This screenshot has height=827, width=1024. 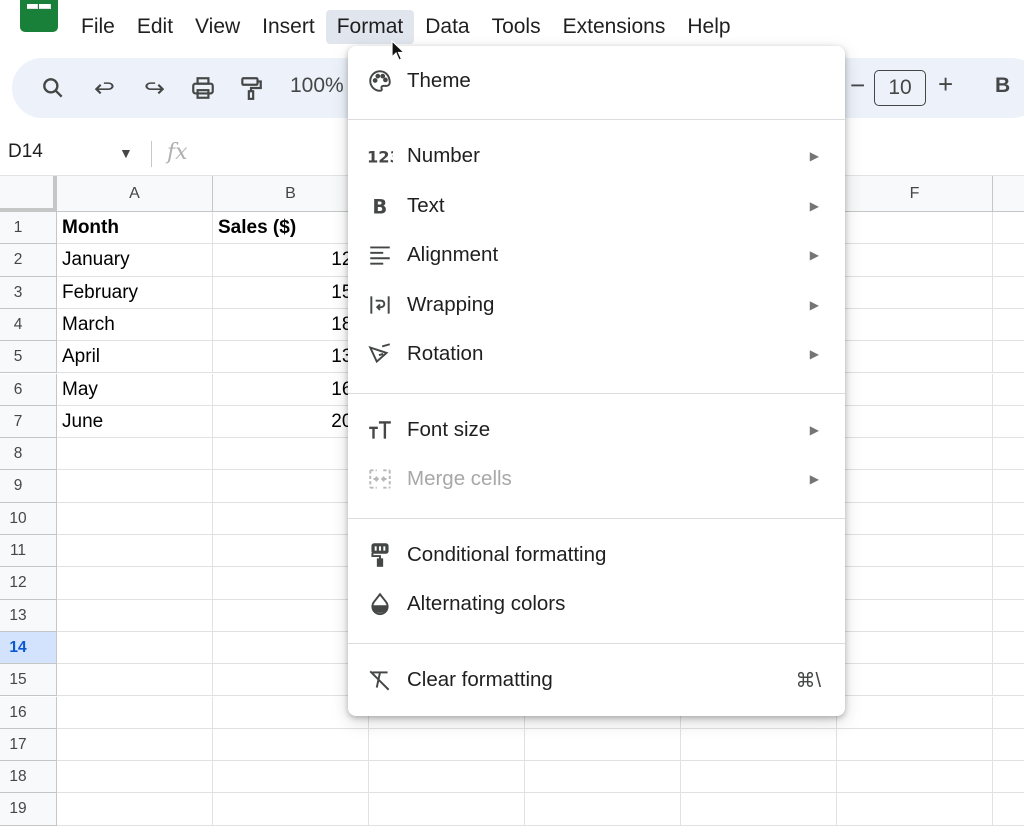 I want to click on cell-e17, so click(x=759, y=745).